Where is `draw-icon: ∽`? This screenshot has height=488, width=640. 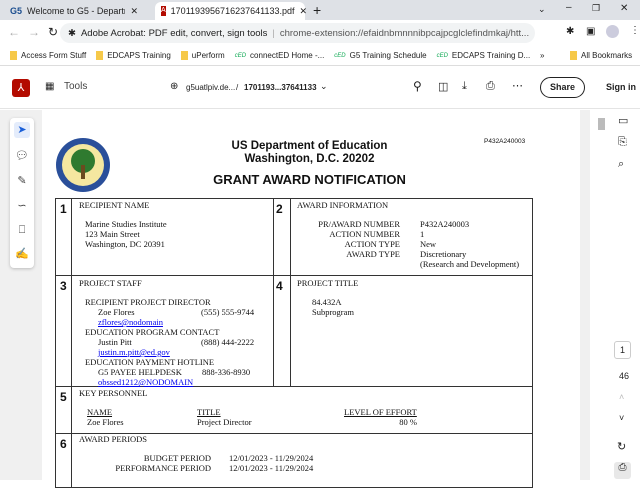
draw-icon: ∽ is located at coordinates (22, 206).